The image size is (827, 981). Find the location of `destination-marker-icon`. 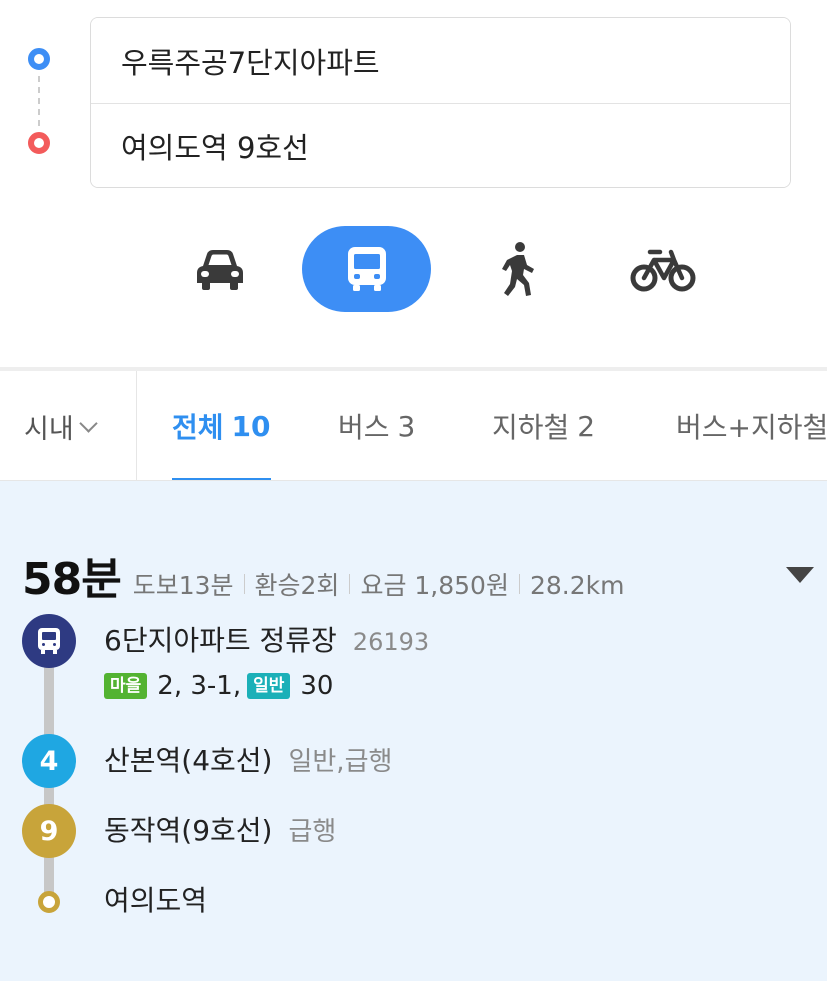

destination-marker-icon is located at coordinates (39, 143).